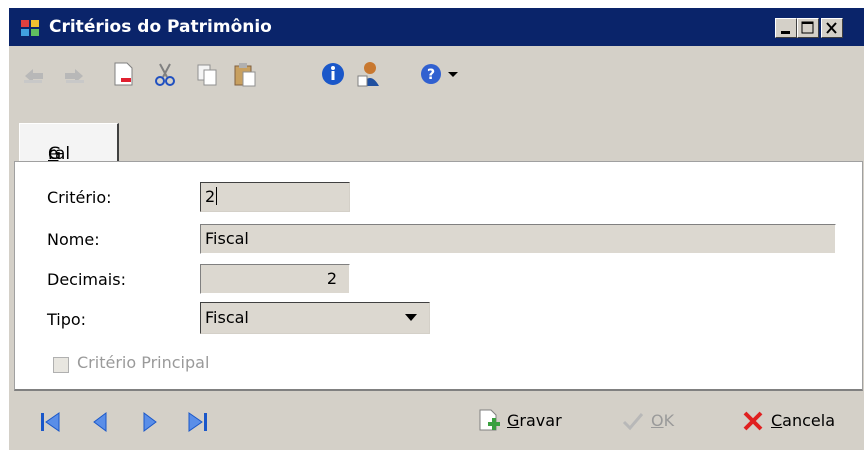  What do you see at coordinates (30, 28) in the screenshot?
I see `app-icon` at bounding box center [30, 28].